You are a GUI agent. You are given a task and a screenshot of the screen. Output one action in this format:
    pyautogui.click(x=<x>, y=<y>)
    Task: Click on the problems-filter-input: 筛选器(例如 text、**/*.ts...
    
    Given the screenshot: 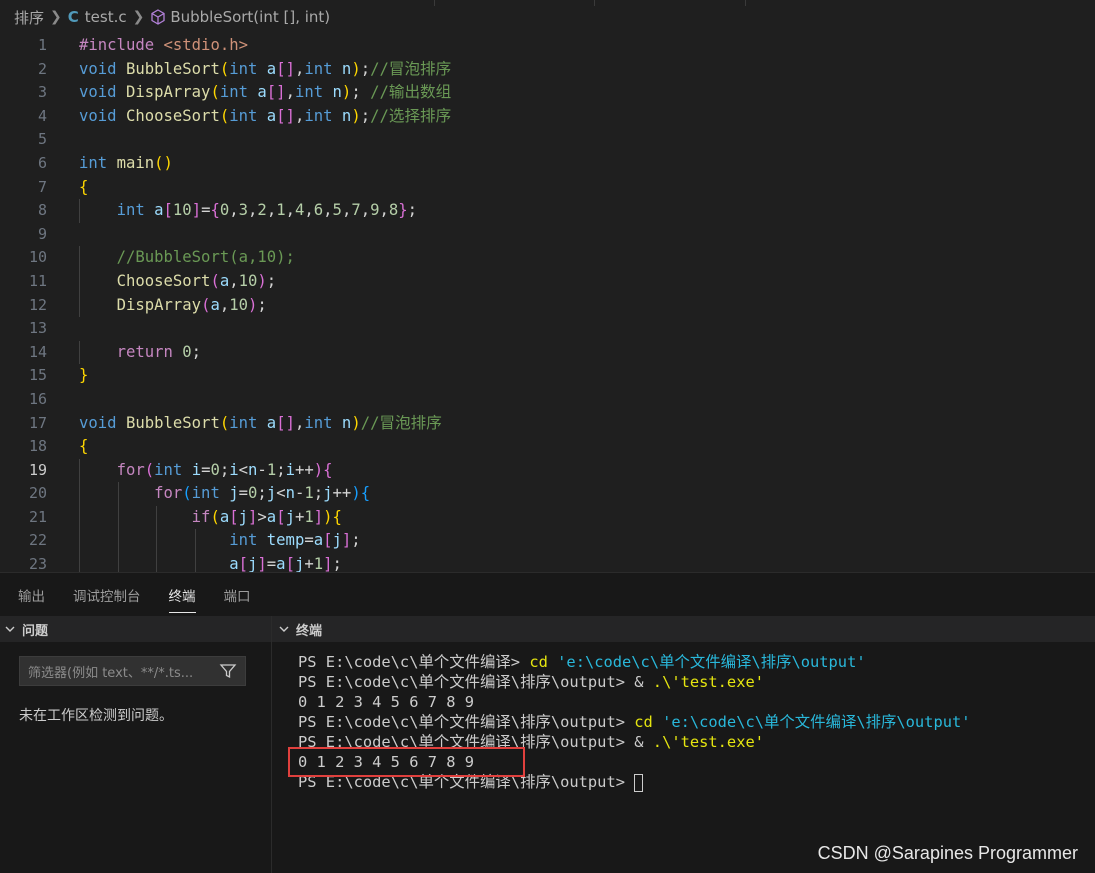 What is the action you would take?
    pyautogui.click(x=132, y=671)
    